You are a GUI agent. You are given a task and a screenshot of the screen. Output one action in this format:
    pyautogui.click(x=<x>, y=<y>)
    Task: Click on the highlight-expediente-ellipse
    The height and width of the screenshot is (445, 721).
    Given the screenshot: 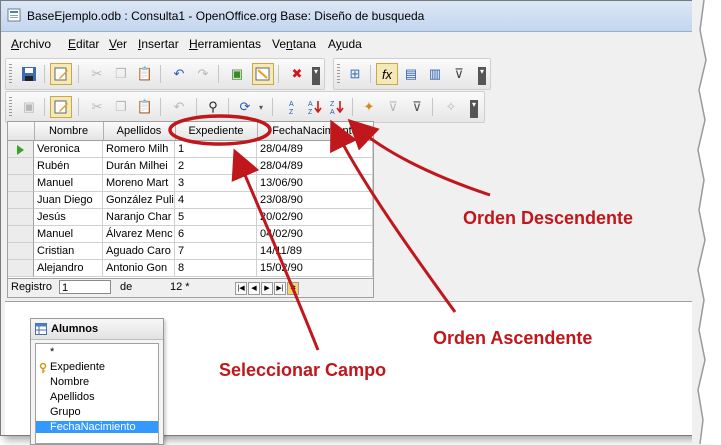 What is the action you would take?
    pyautogui.click(x=220, y=130)
    